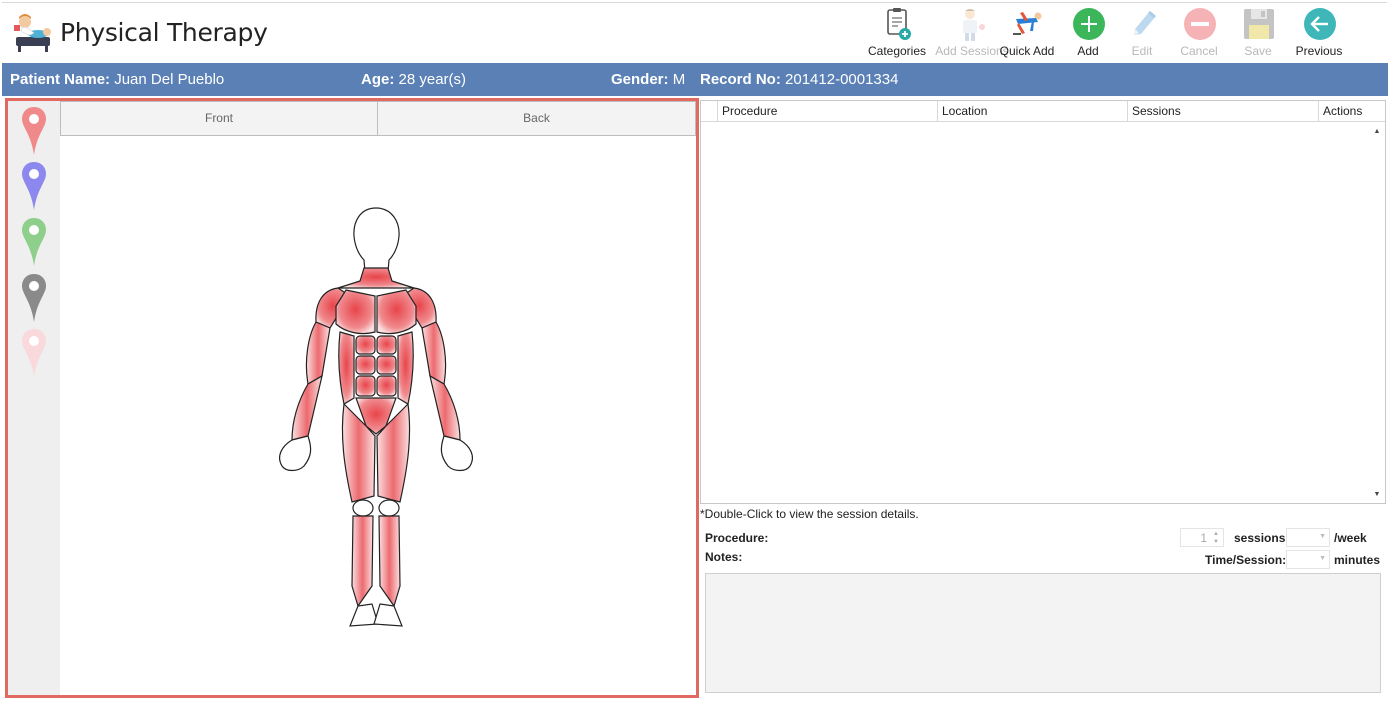 This screenshot has width=1389, height=706. What do you see at coordinates (1308, 559) in the screenshot?
I see `minutes-select: ▼` at bounding box center [1308, 559].